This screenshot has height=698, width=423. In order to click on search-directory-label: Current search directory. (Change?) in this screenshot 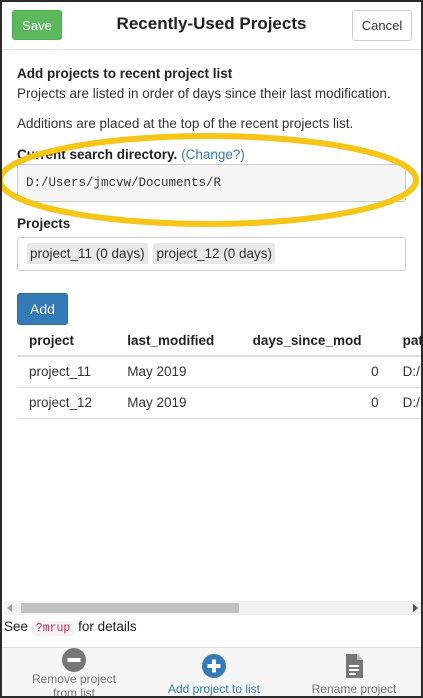, I will do `click(131, 154)`.